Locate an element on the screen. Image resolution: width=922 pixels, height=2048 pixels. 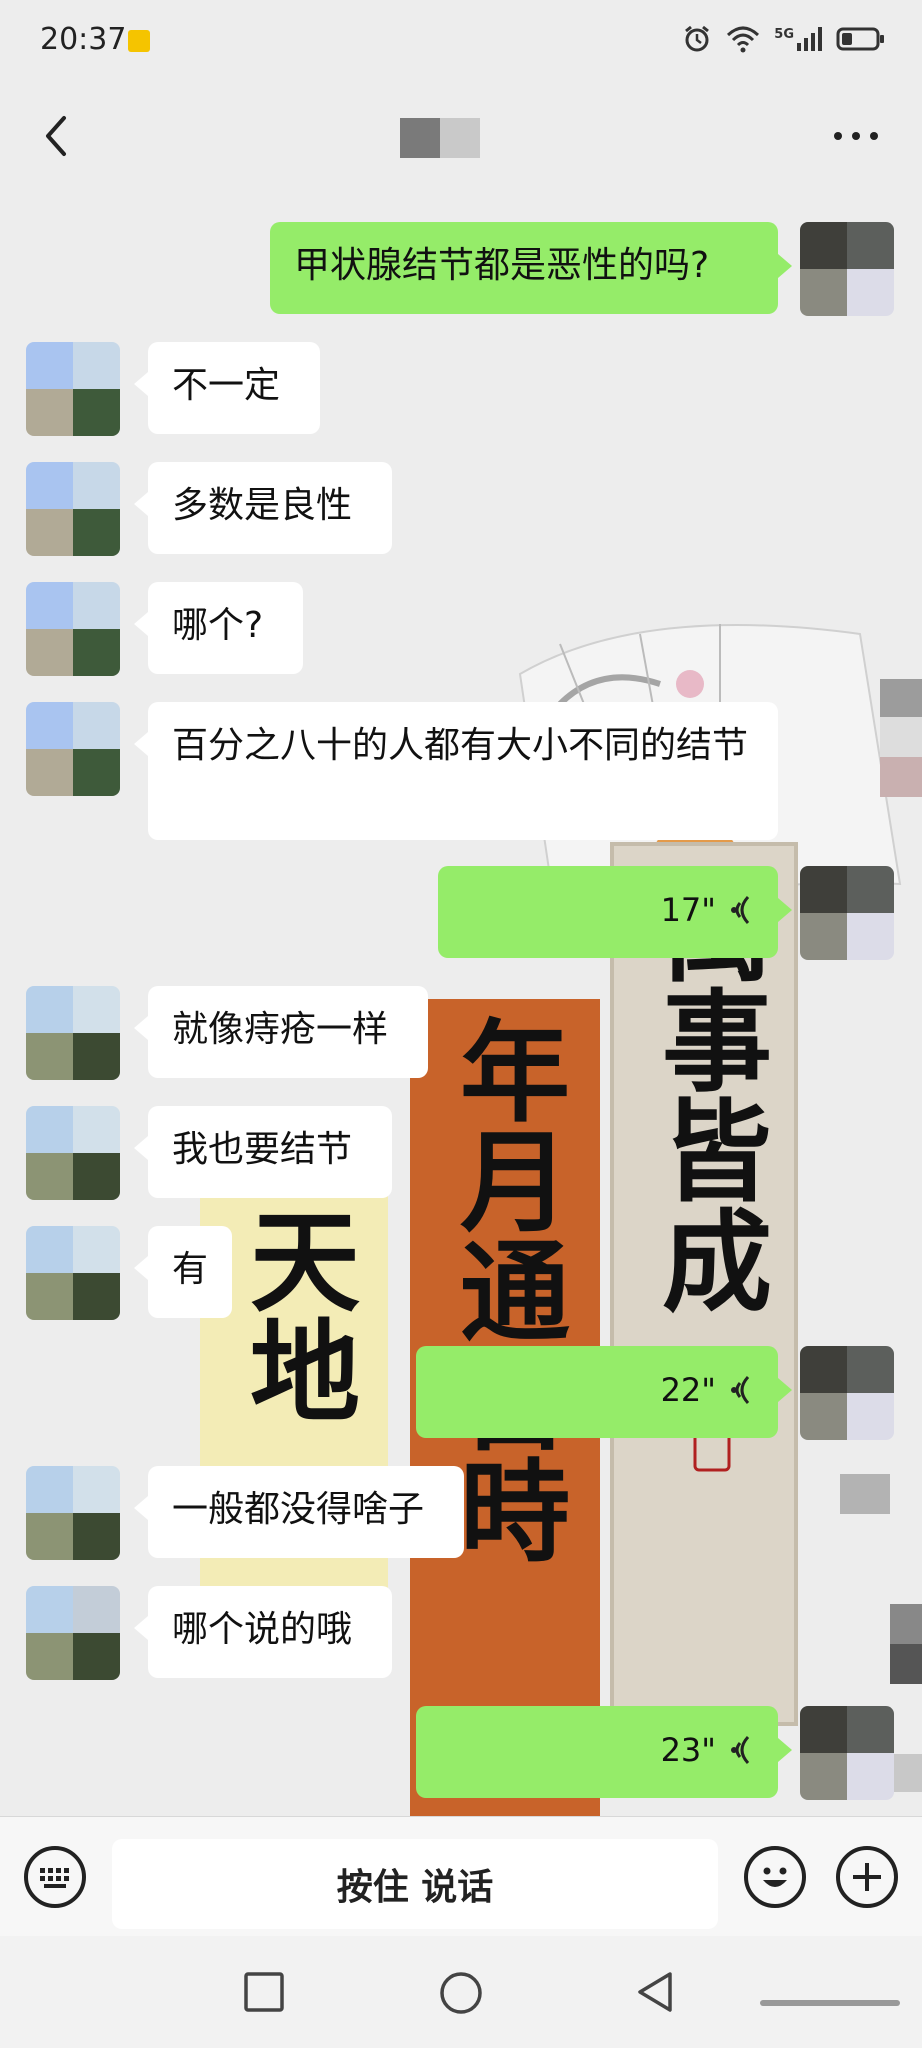
message-text: 就像痔疮一样 is located at coordinates (280, 1029).